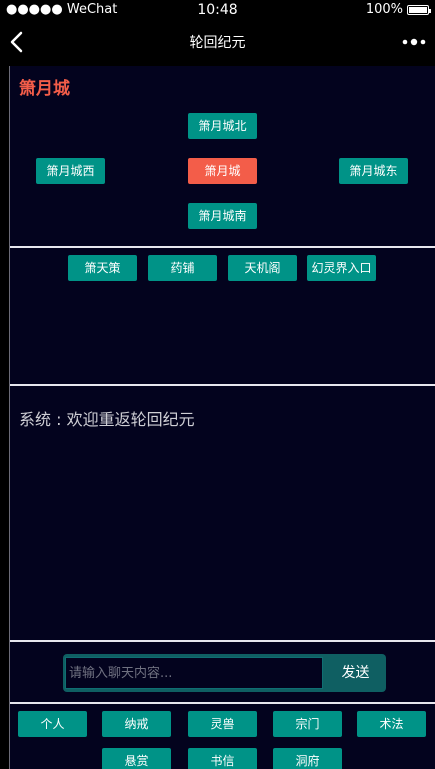  I want to click on city-north-button: 箫月城北, so click(222, 126).